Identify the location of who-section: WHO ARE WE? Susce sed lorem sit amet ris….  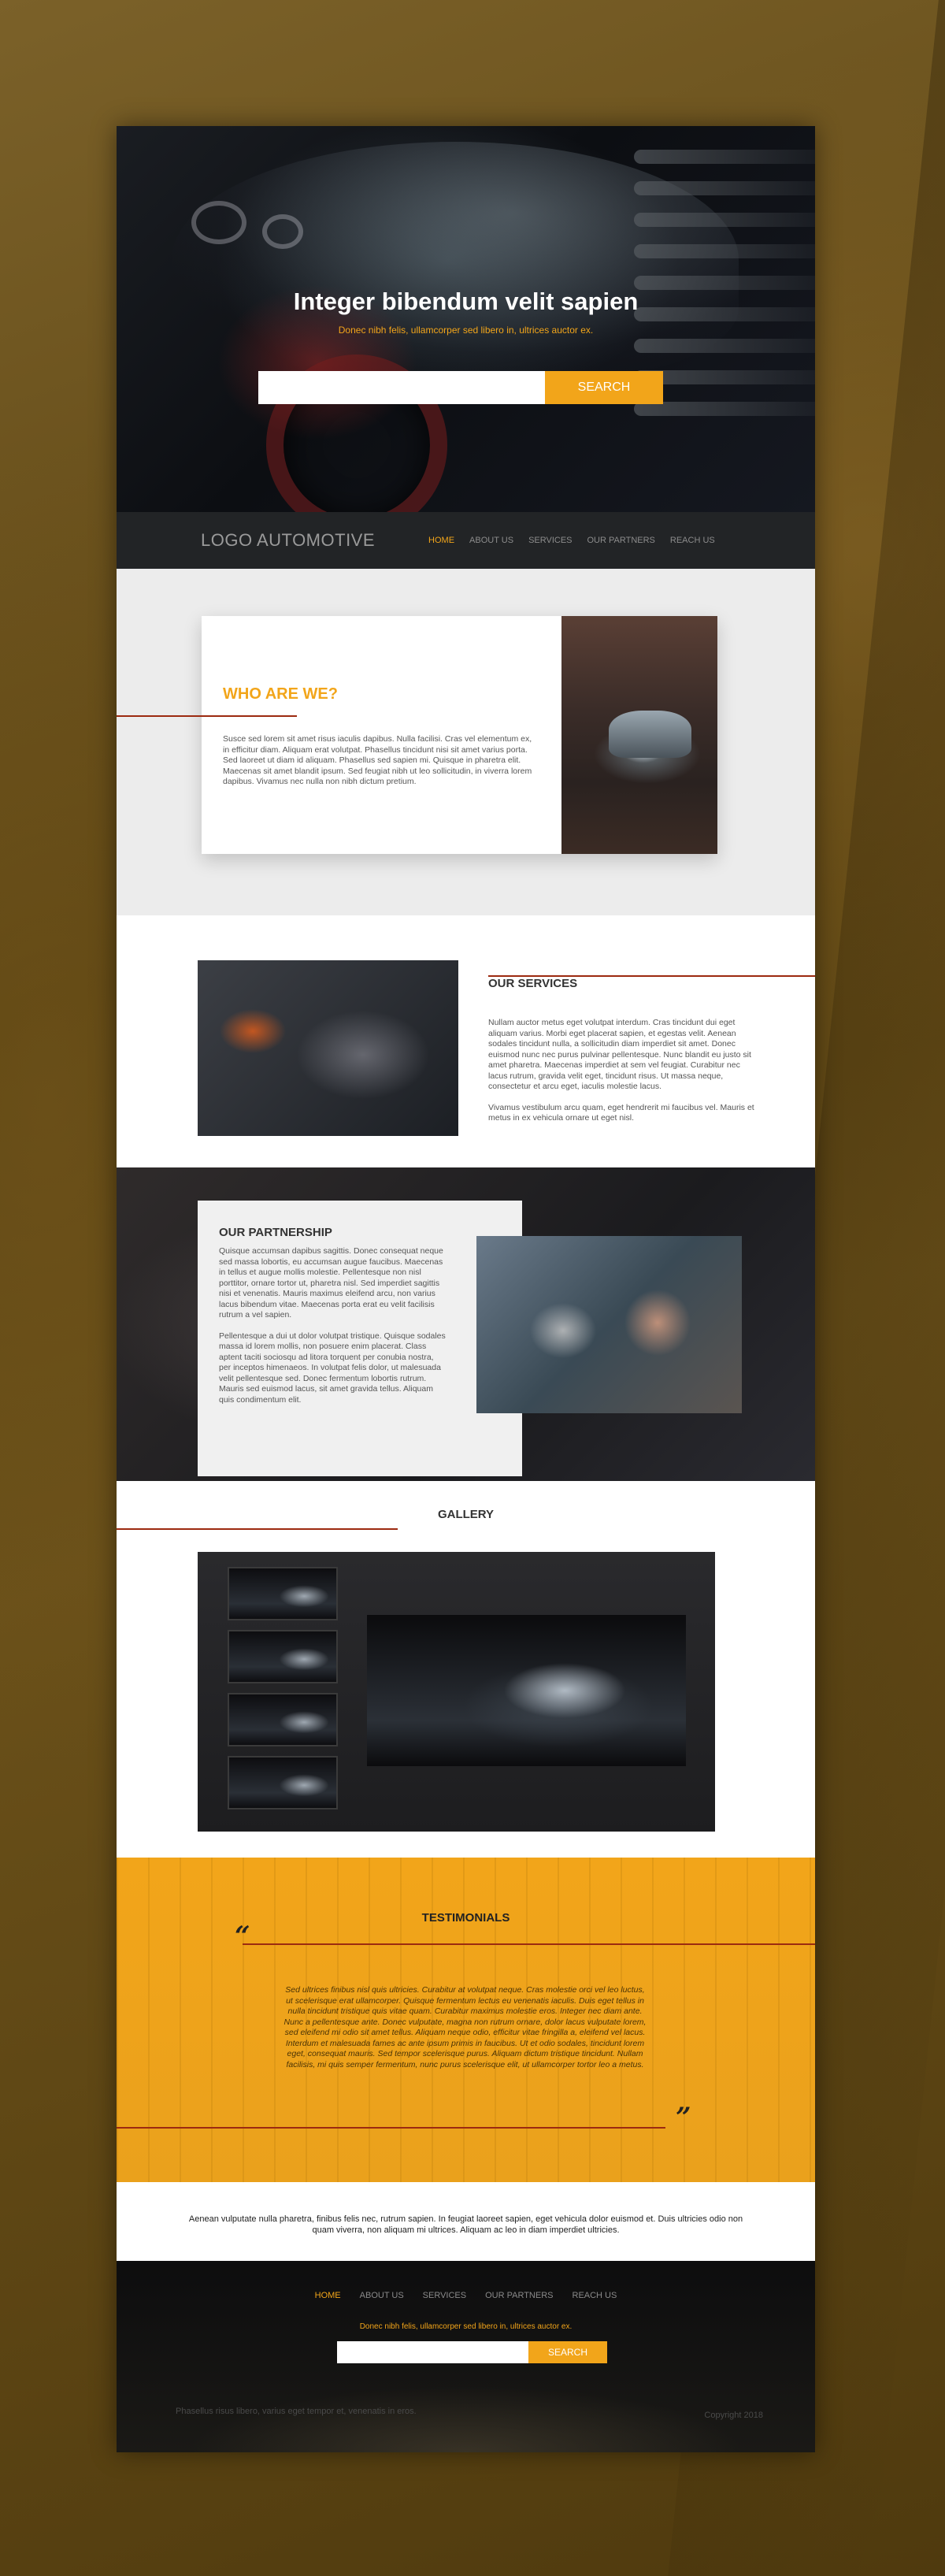
(466, 742).